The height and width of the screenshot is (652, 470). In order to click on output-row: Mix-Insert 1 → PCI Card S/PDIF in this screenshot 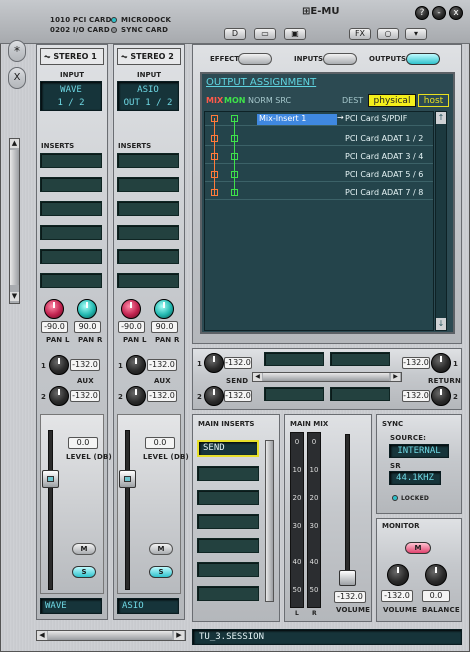, I will do `click(319, 119)`.